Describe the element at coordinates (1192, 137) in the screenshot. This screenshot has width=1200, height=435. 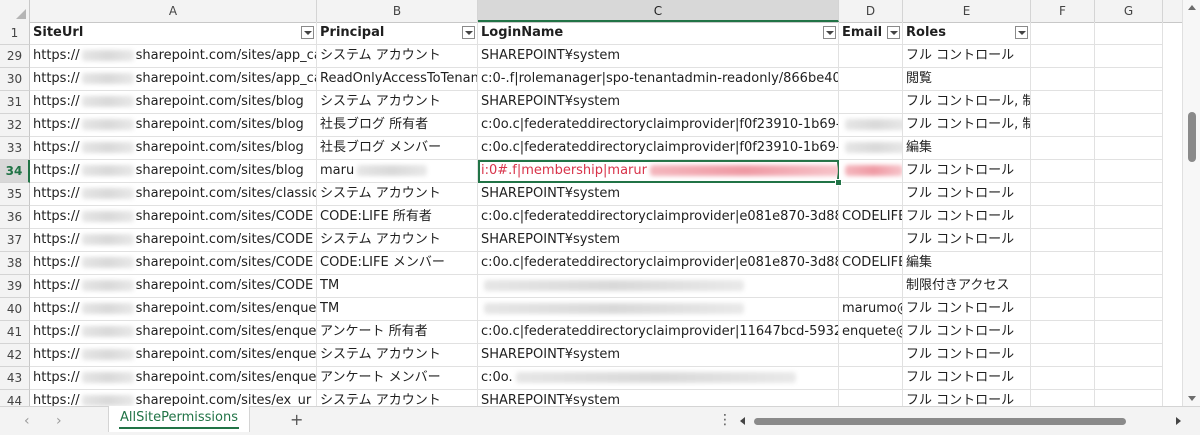
I see `vertical-scroll-thumb` at that location.